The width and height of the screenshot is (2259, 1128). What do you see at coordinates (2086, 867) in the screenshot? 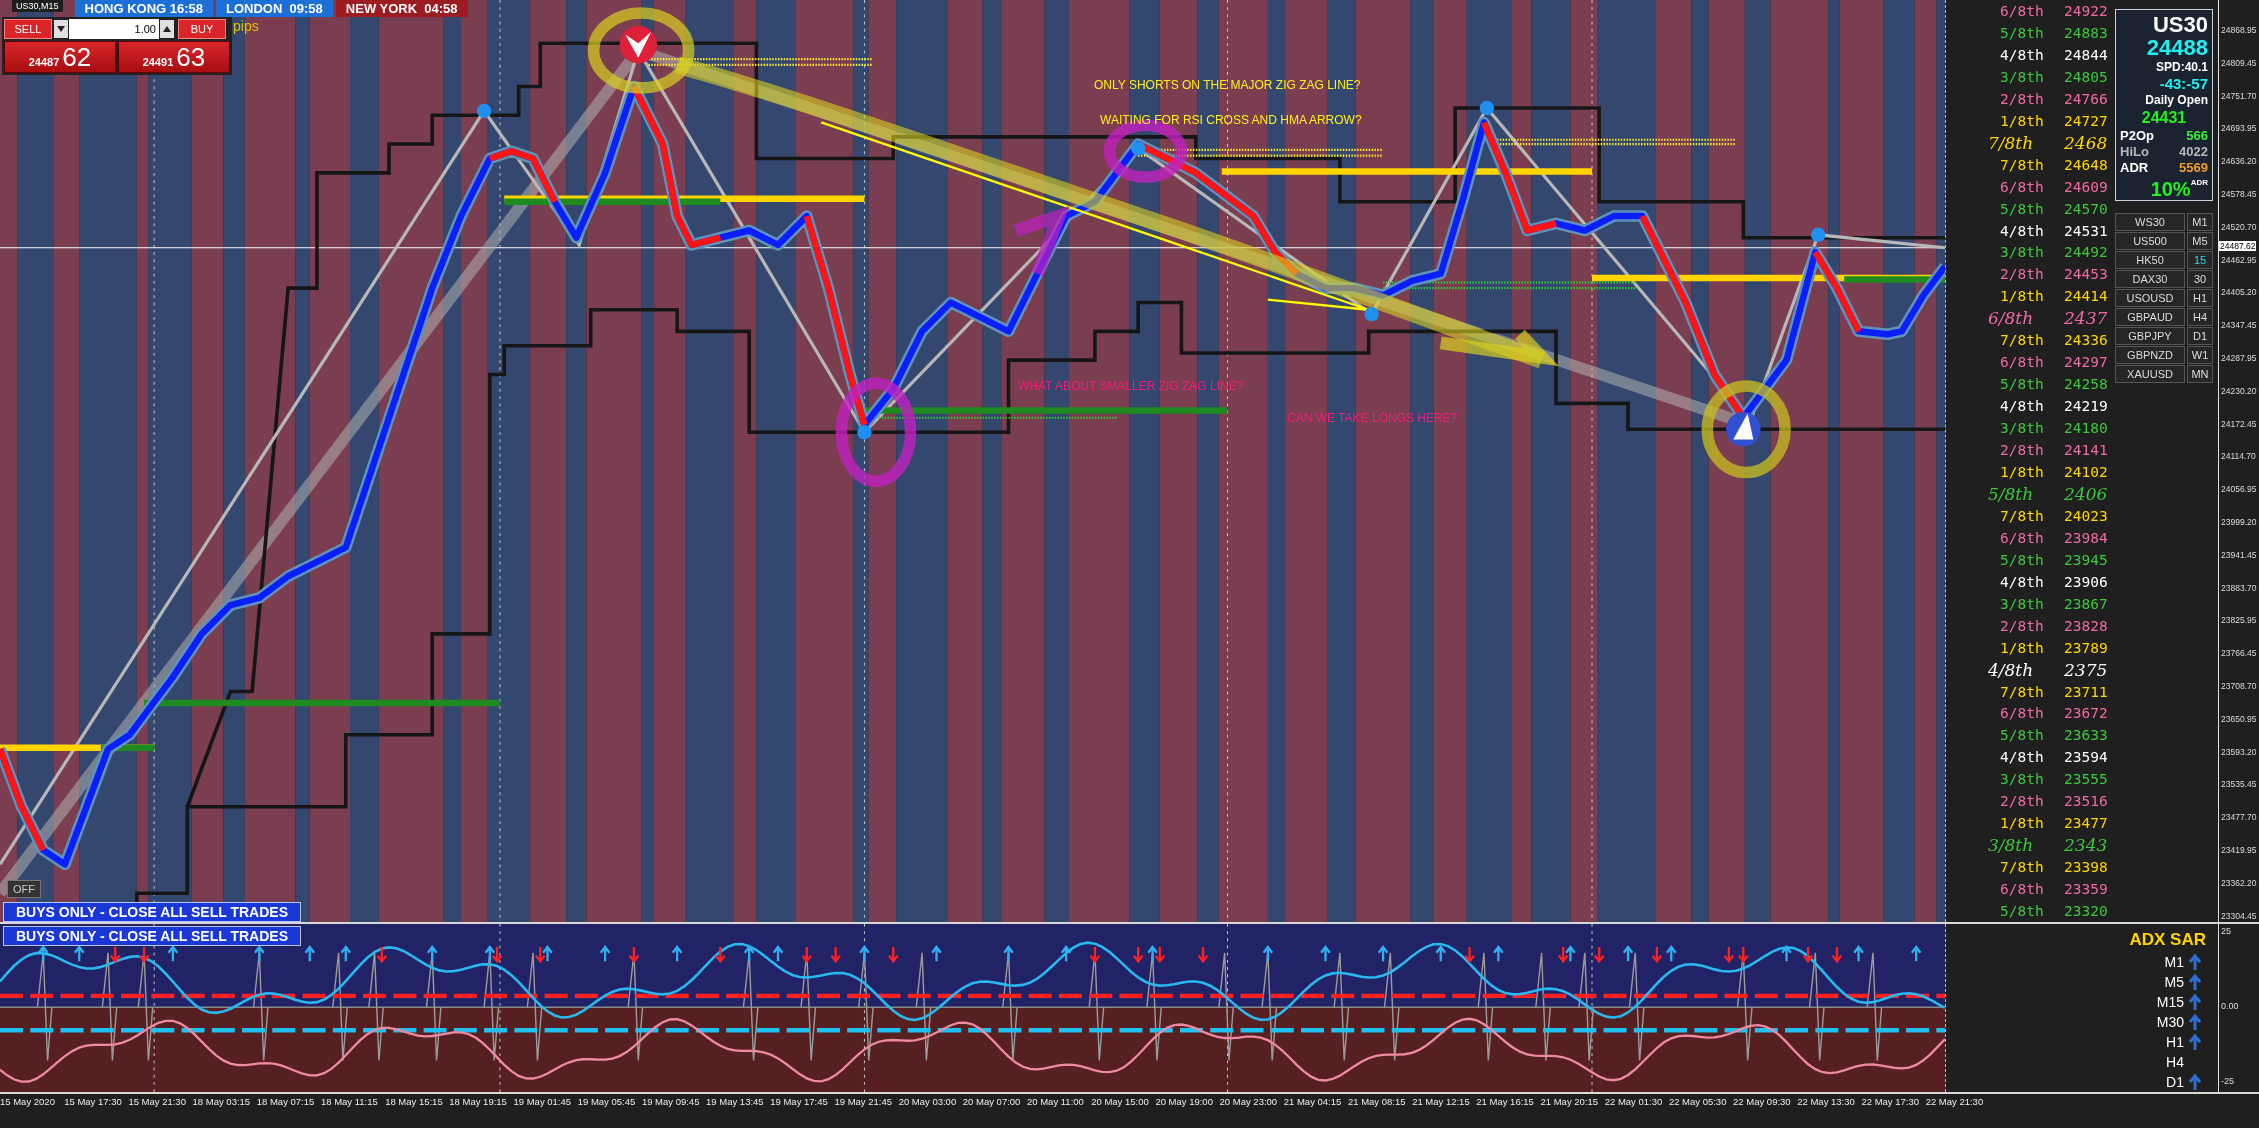
I see `level-price: 23398` at bounding box center [2086, 867].